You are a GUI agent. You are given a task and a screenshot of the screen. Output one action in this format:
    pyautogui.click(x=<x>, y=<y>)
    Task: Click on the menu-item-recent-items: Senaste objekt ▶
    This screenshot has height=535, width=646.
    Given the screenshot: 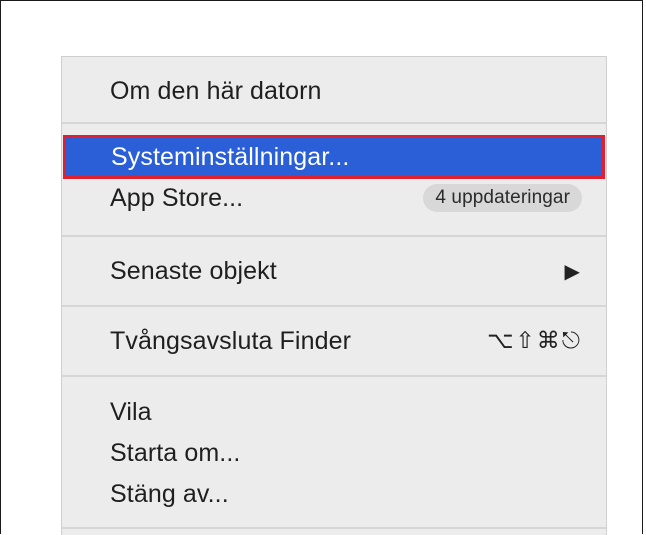 What is the action you would take?
    pyautogui.click(x=334, y=271)
    